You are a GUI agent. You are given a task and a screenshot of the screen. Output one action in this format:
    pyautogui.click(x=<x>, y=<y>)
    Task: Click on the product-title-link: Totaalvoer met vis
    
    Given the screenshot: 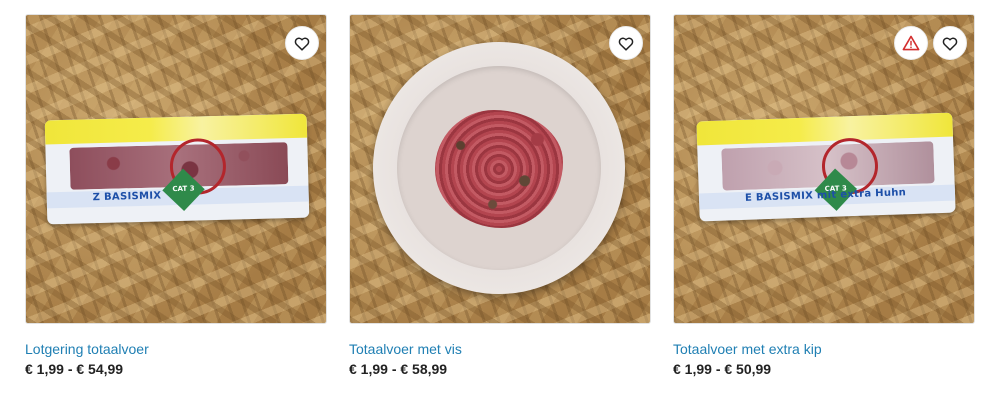 What is the action you would take?
    pyautogui.click(x=405, y=349)
    